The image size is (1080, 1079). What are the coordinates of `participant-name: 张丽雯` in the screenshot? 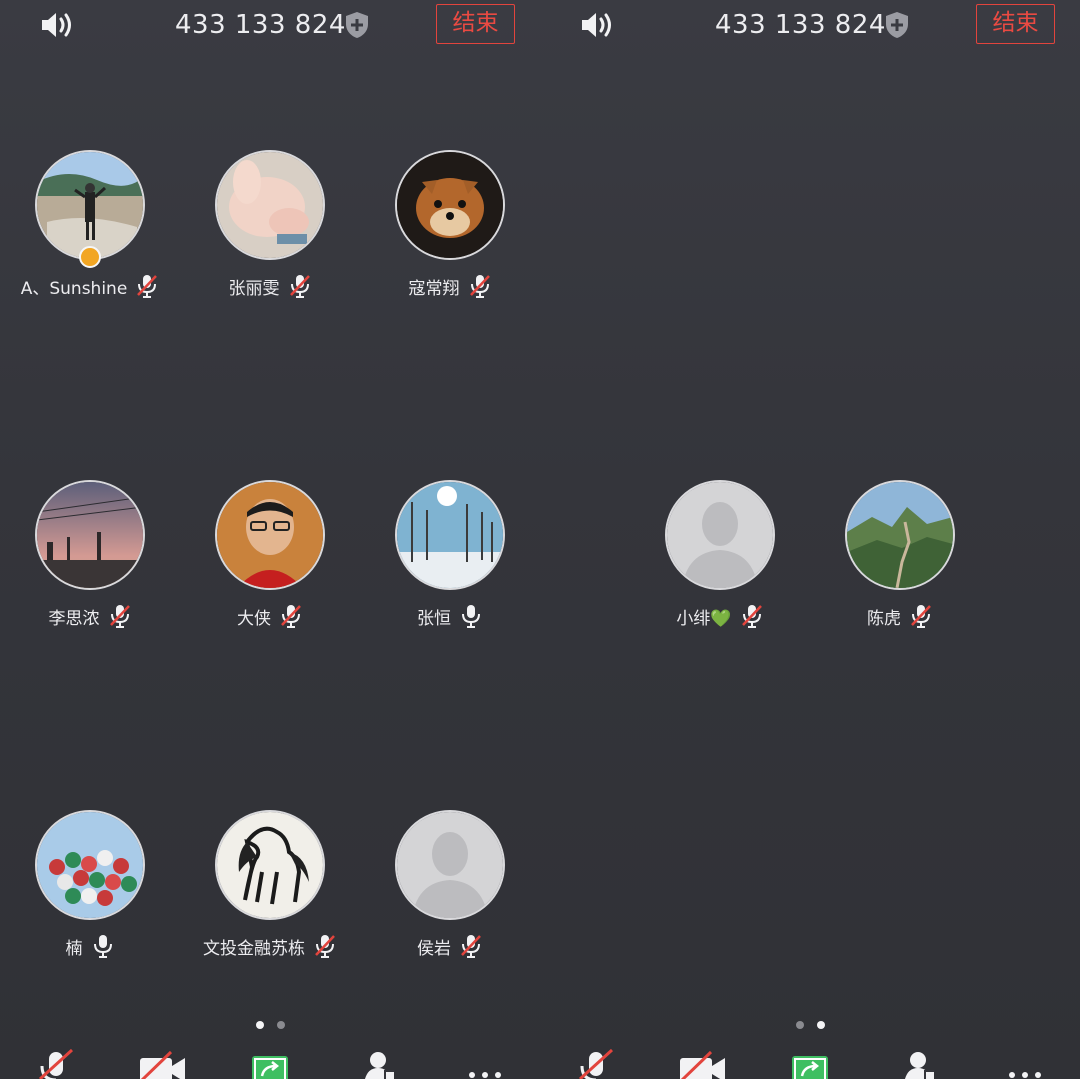 It's located at (254, 288).